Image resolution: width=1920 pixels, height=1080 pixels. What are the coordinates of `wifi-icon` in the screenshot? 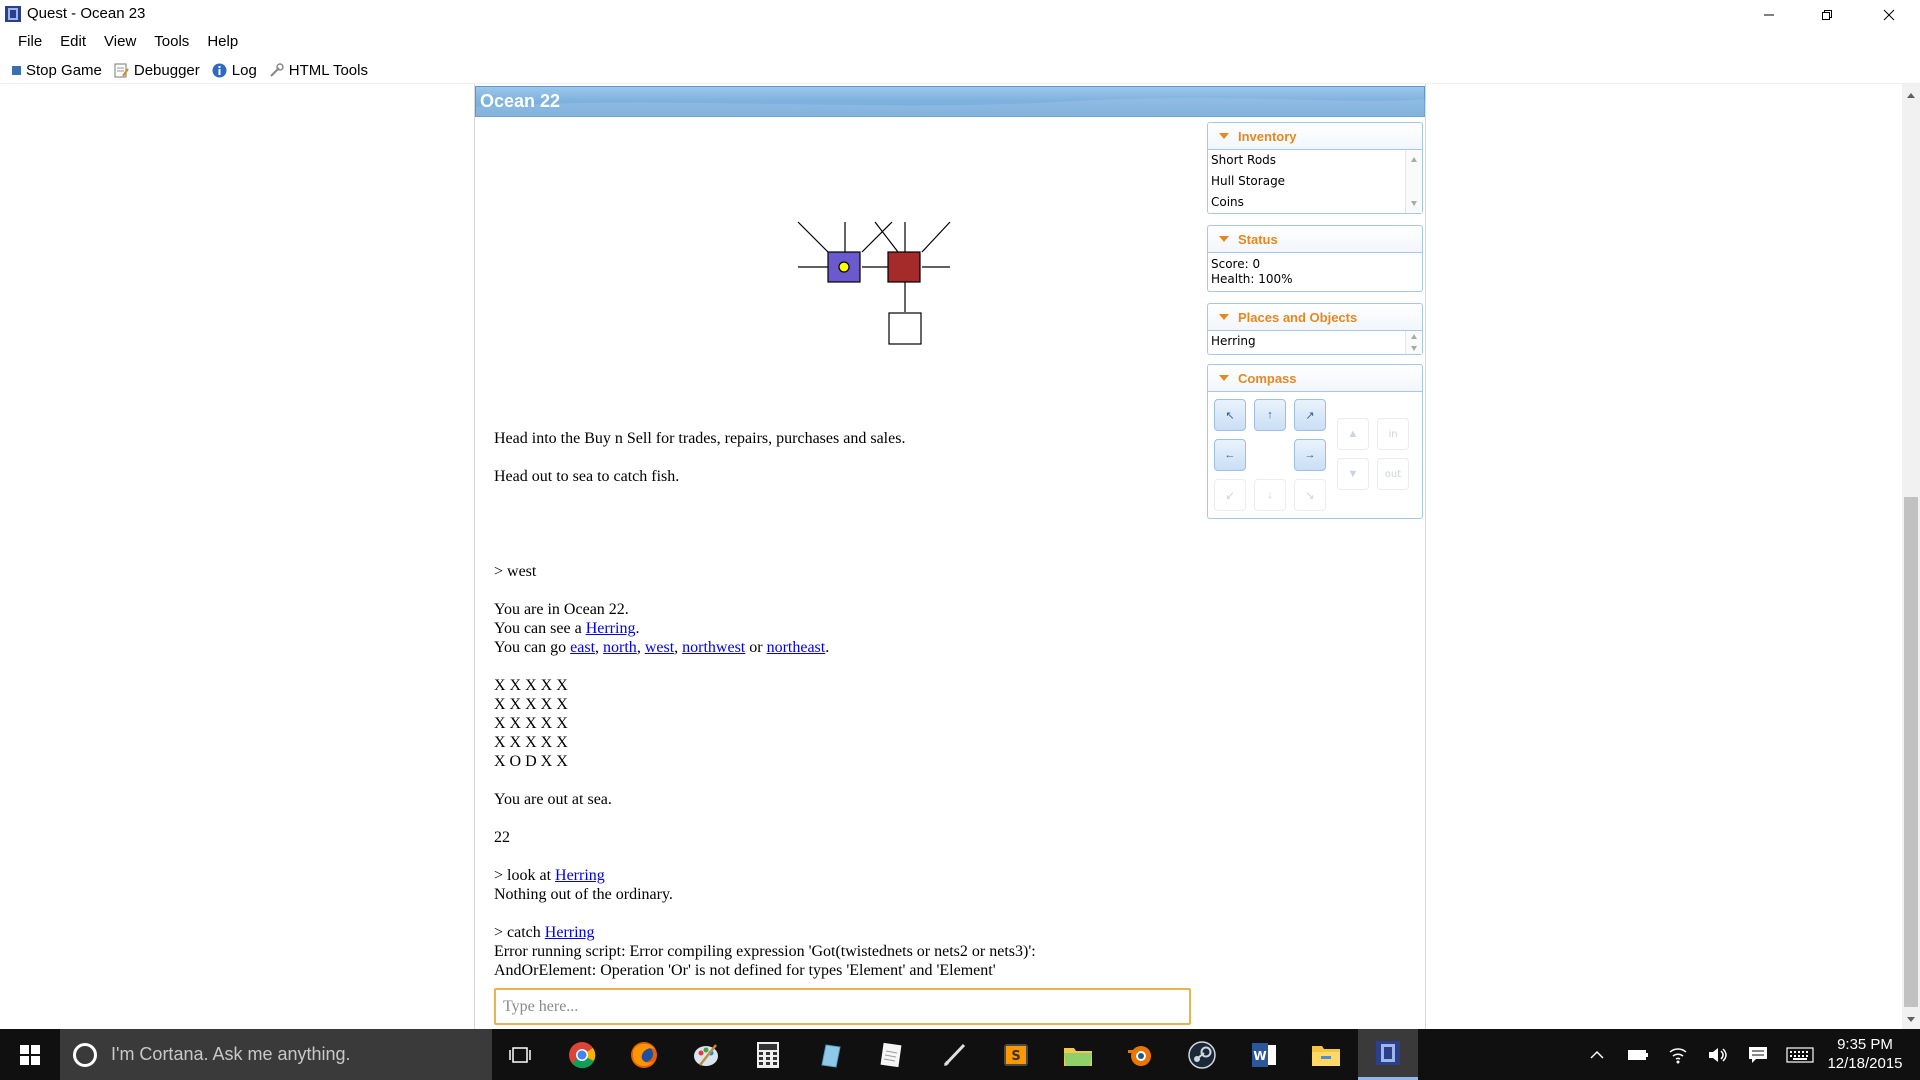 It's located at (1678, 1055).